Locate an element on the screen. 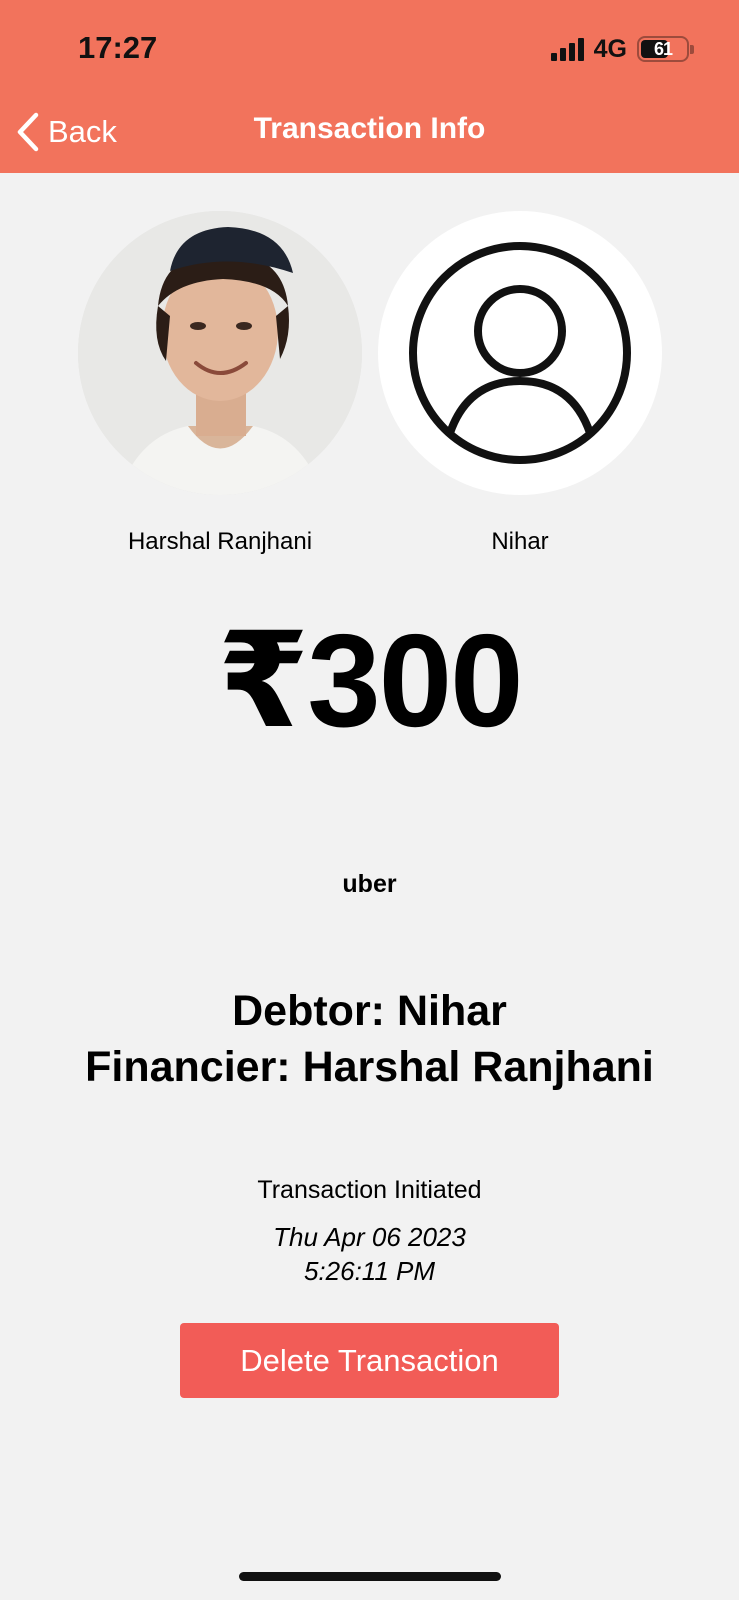 This screenshot has height=1600, width=739. signal-icon is located at coordinates (567, 49).